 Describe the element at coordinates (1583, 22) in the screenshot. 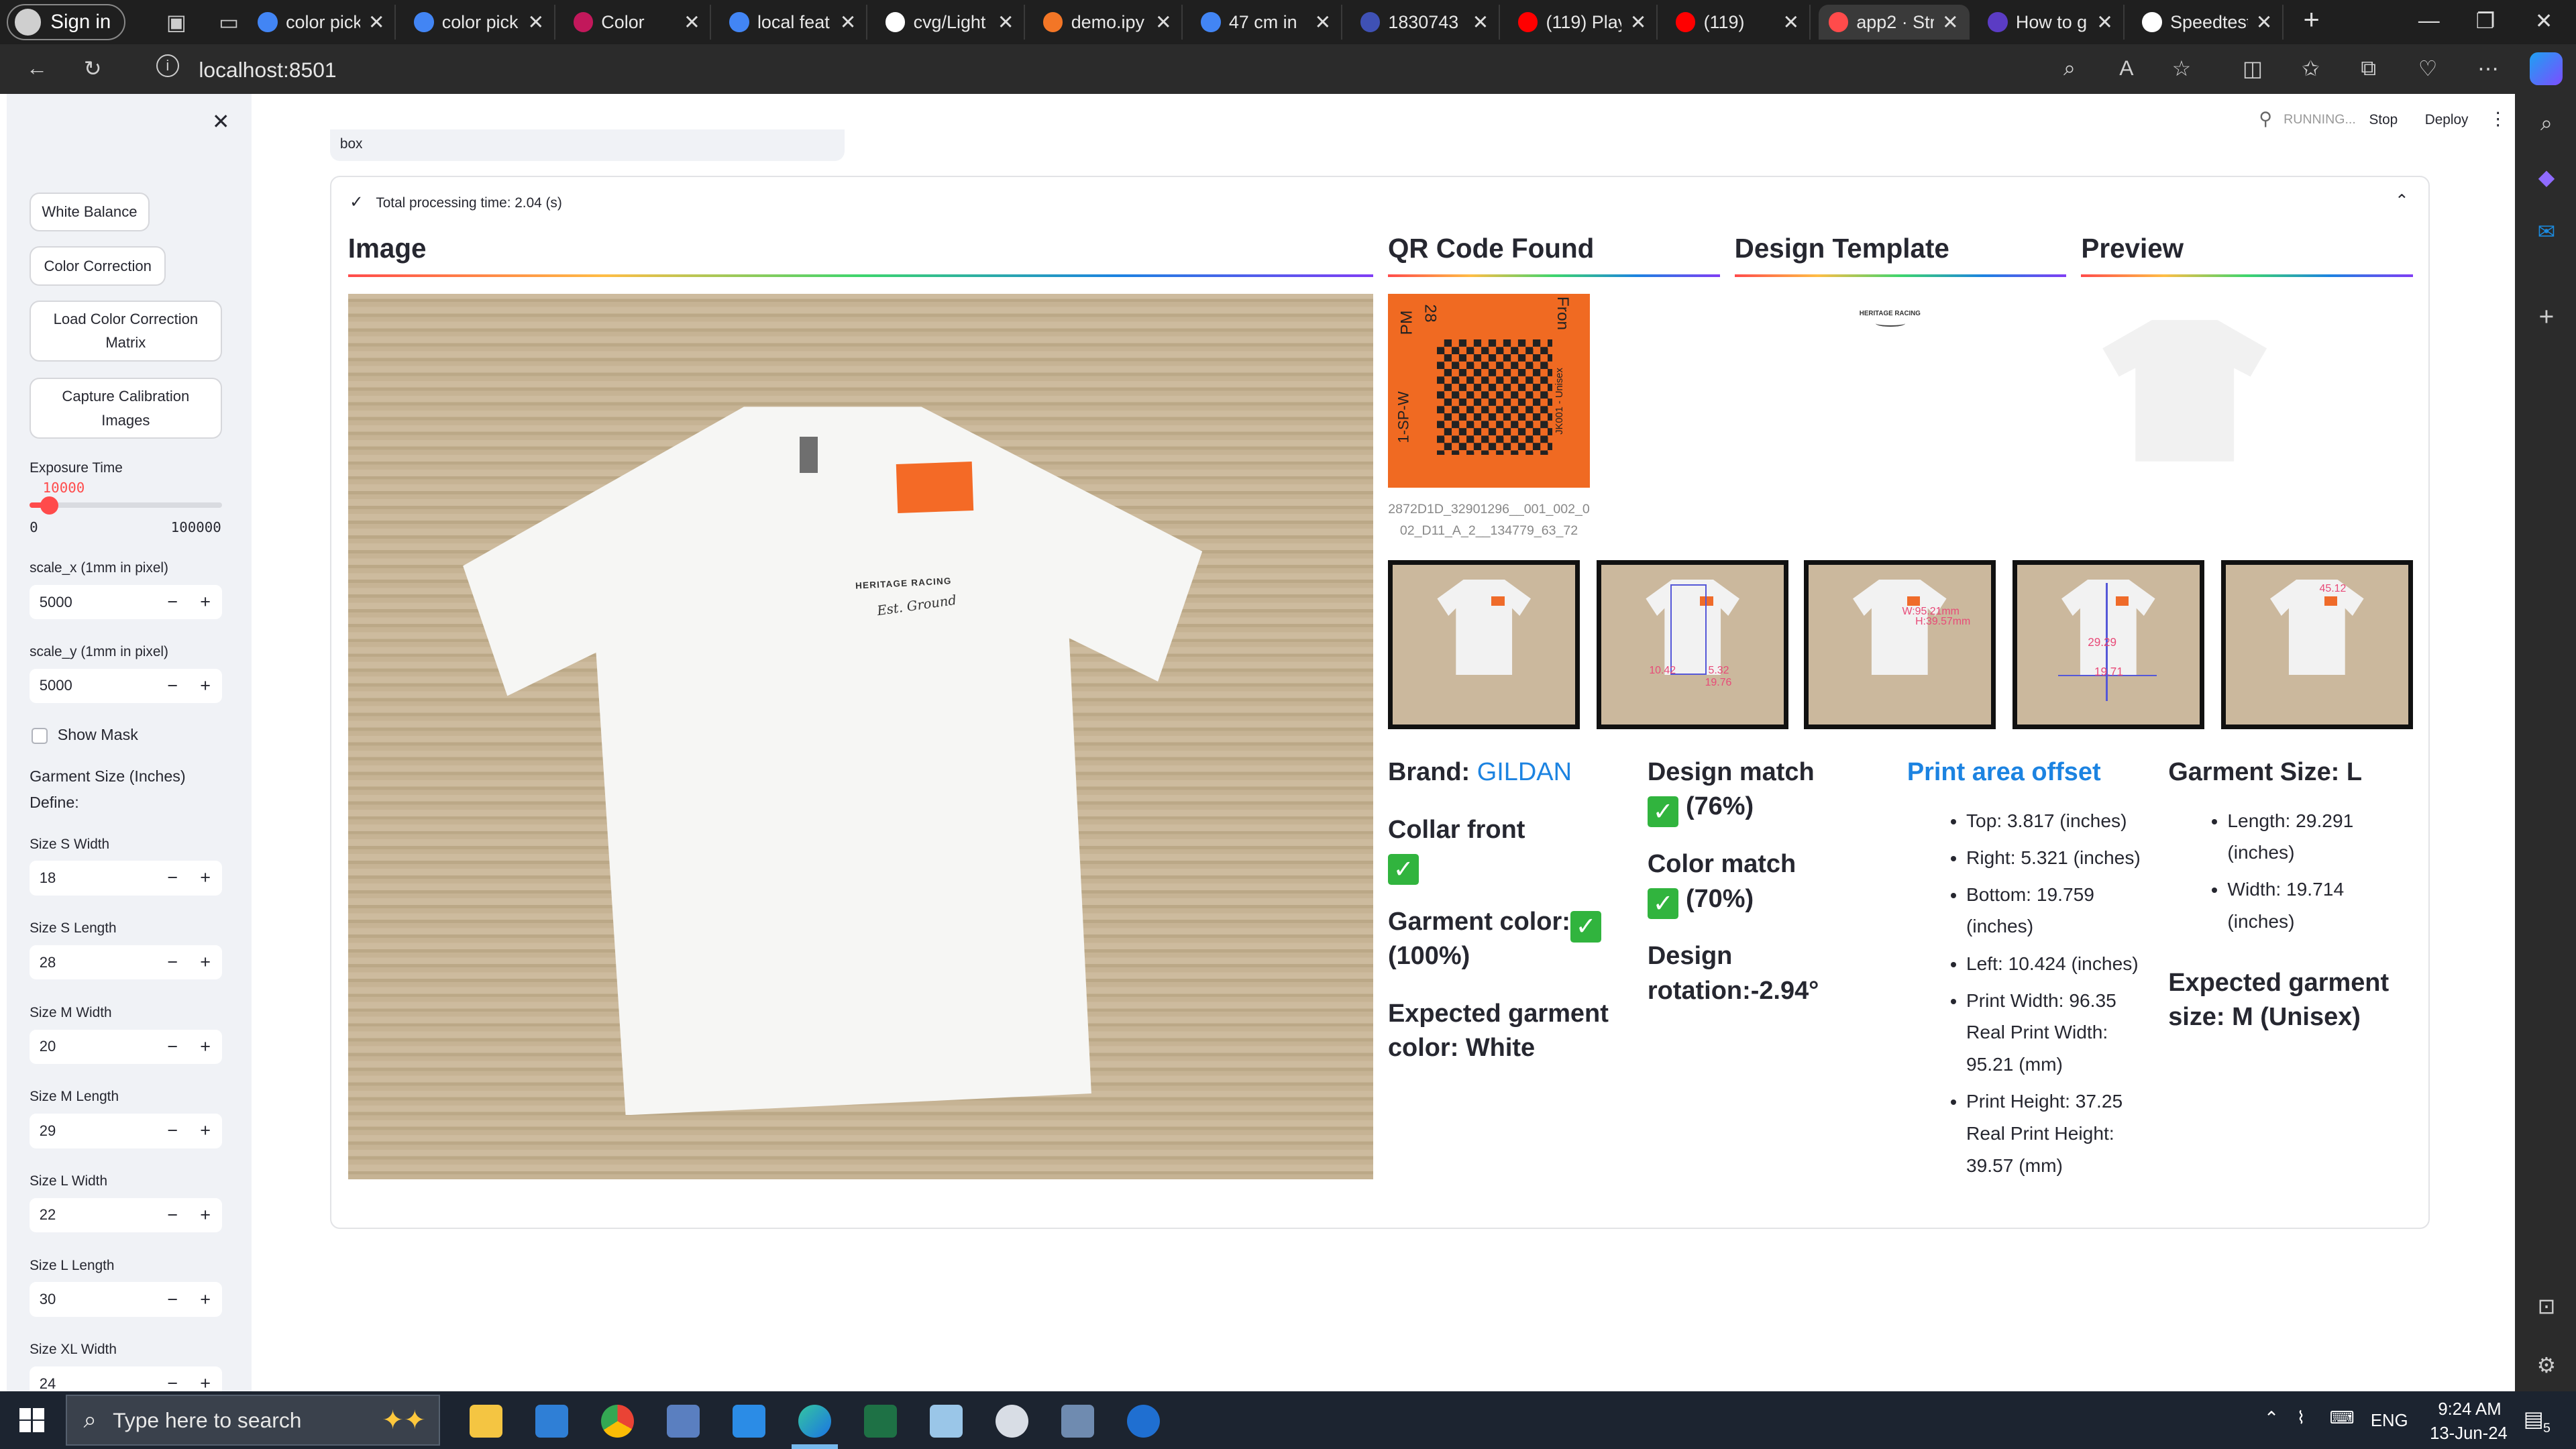

I see `browser-tab: (119) Play ✕` at that location.